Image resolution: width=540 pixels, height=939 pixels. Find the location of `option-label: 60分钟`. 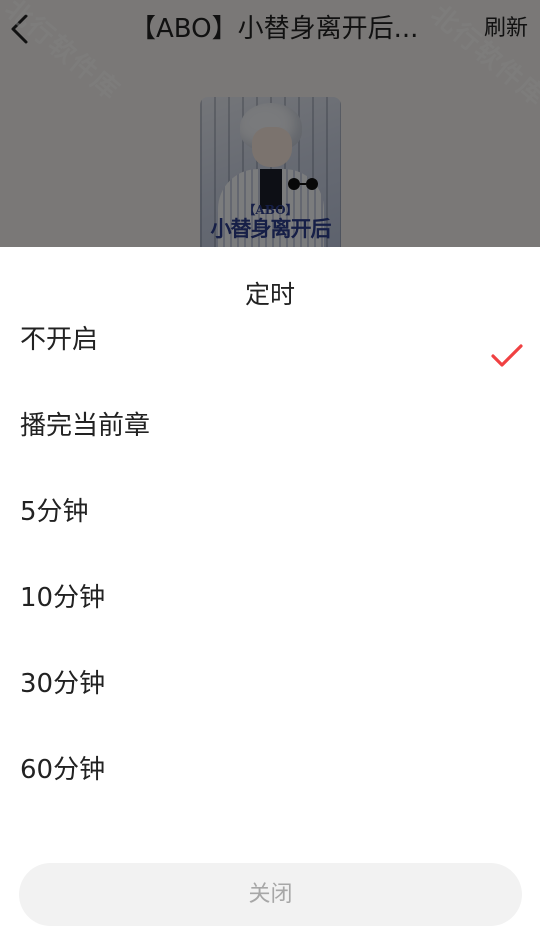

option-label: 60分钟 is located at coordinates (63, 770).